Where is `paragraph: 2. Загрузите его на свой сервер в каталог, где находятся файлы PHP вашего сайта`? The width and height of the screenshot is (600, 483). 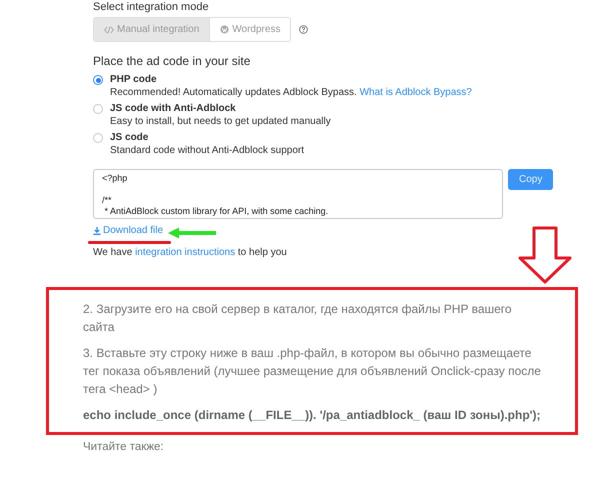
paragraph: 2. Загрузите его на свой сервер в каталог, где находятся файлы PHP вашего сайта is located at coordinates (298, 318).